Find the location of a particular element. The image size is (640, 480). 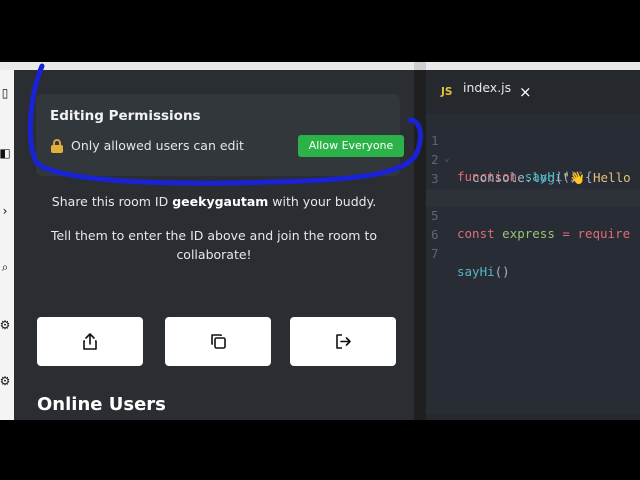

code-line: 3 } is located at coordinates (533, 178).